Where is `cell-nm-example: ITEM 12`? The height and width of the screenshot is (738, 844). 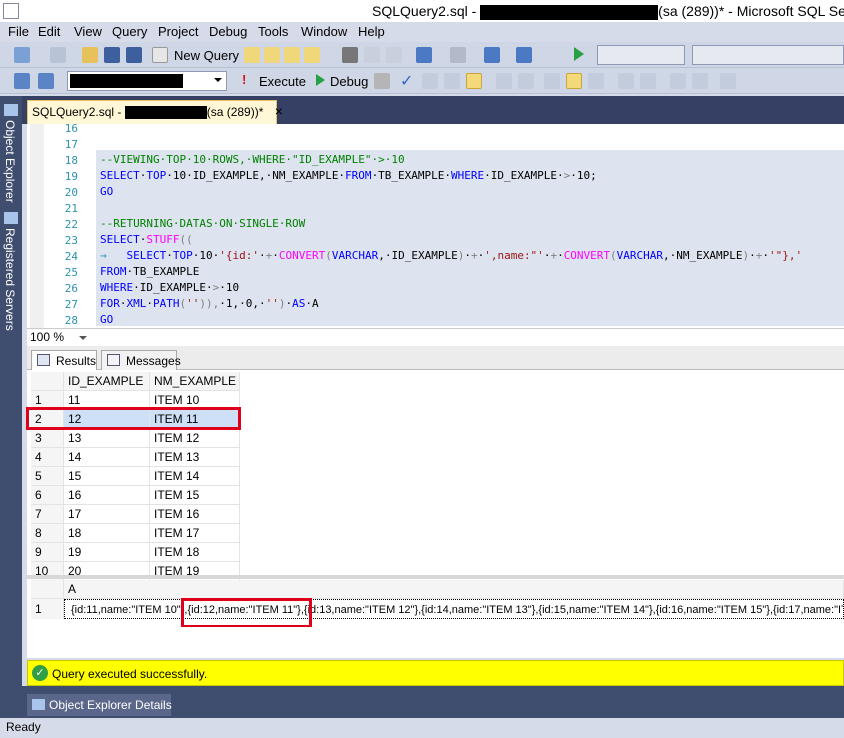
cell-nm-example: ITEM 12 is located at coordinates (195, 438).